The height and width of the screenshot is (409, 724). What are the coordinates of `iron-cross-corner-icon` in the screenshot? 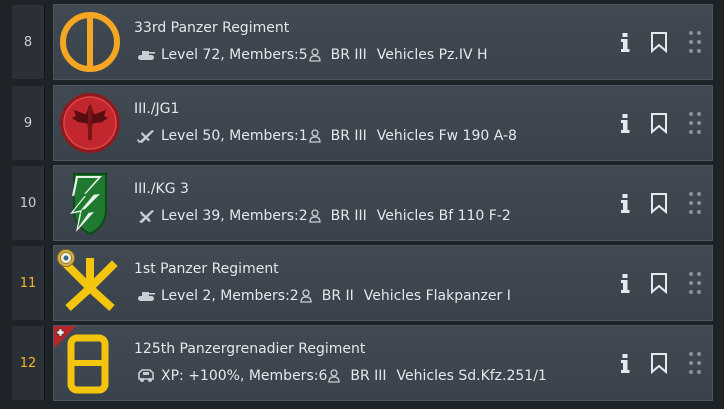 It's located at (65, 337).